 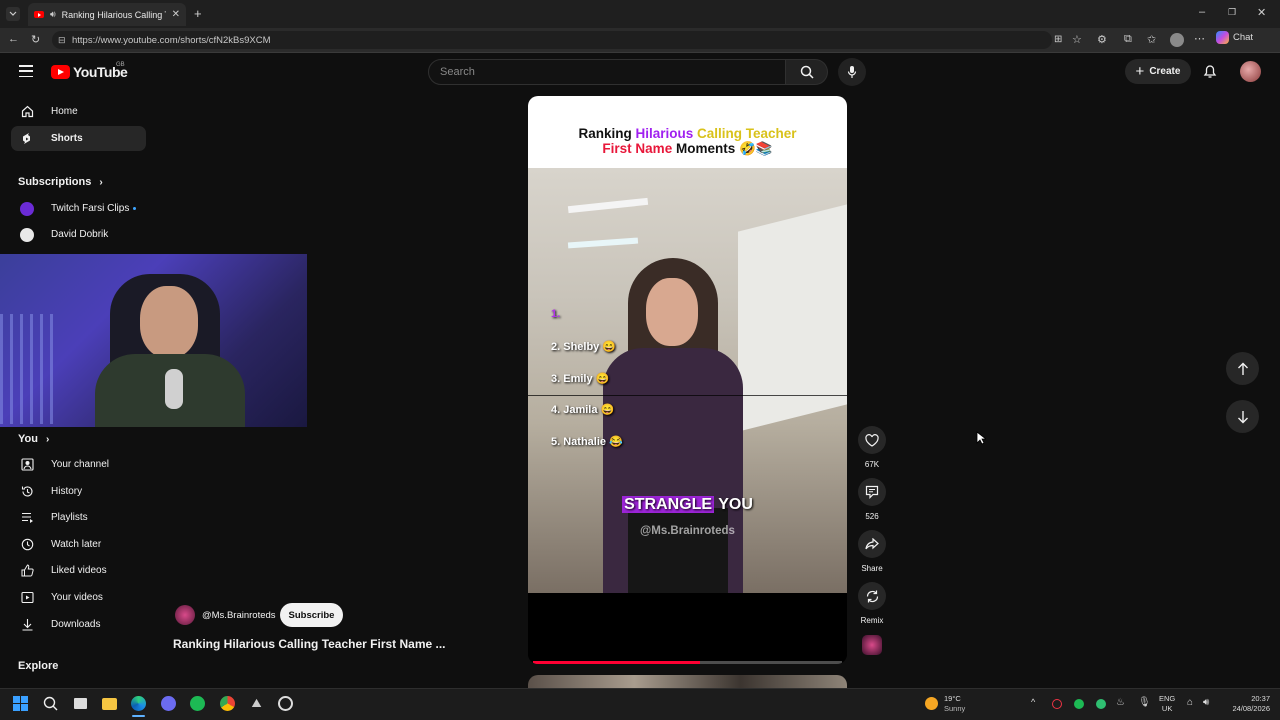 I want to click on share-label: Share, so click(x=872, y=568).